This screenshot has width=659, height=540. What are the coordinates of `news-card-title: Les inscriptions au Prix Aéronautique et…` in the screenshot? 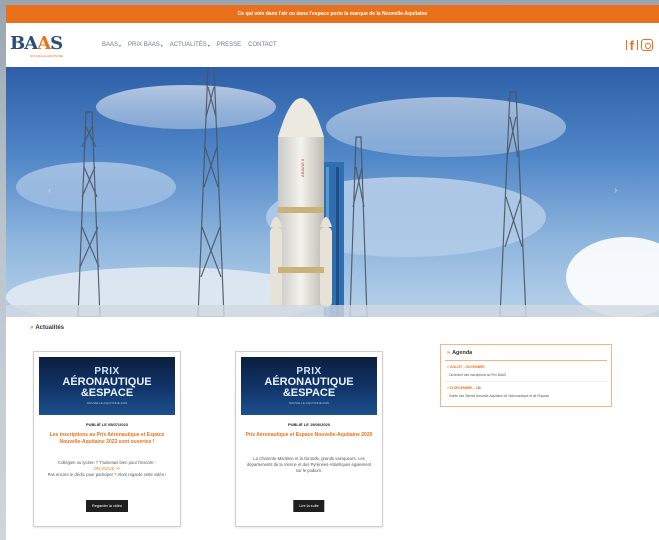 It's located at (107, 439).